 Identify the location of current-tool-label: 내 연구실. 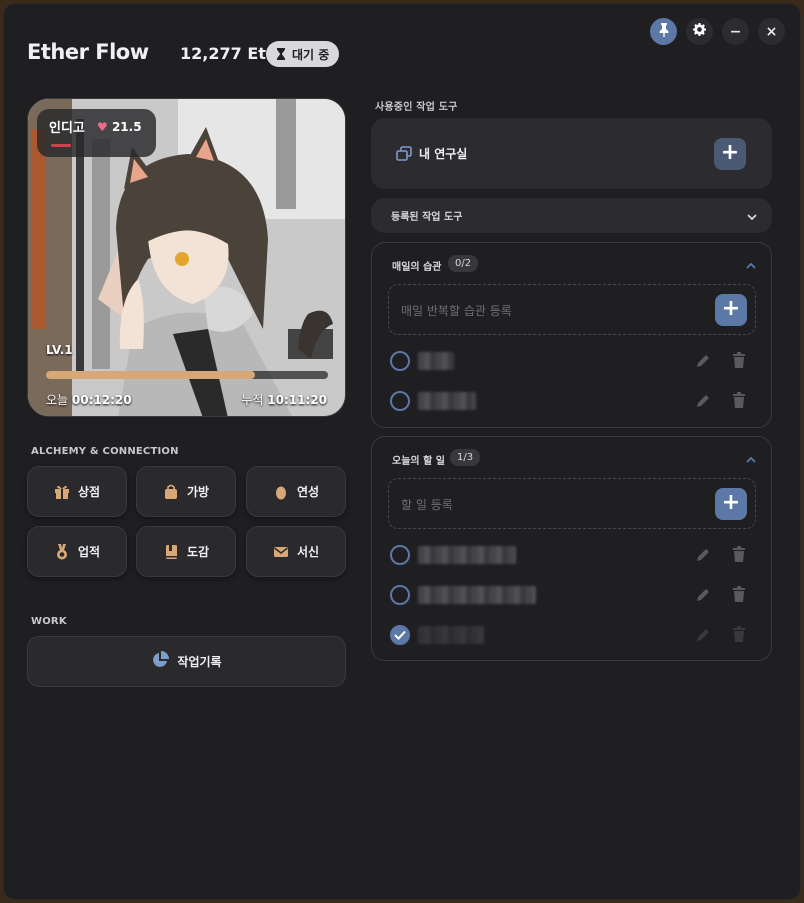
(443, 154).